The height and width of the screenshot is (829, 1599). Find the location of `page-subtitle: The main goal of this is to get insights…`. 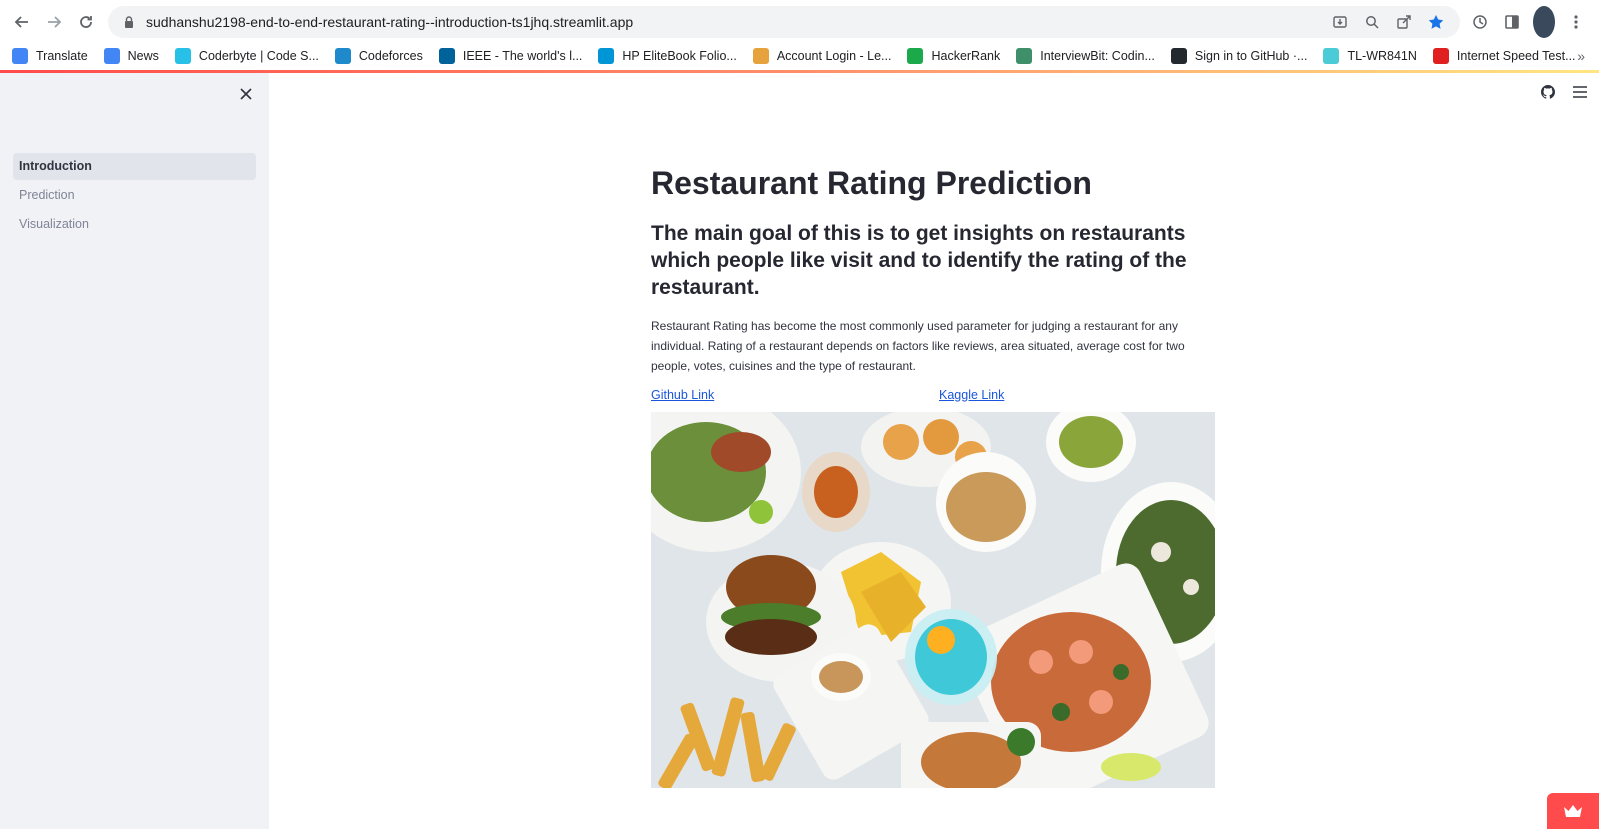

page-subtitle: The main goal of this is to get insights… is located at coordinates (919, 260).